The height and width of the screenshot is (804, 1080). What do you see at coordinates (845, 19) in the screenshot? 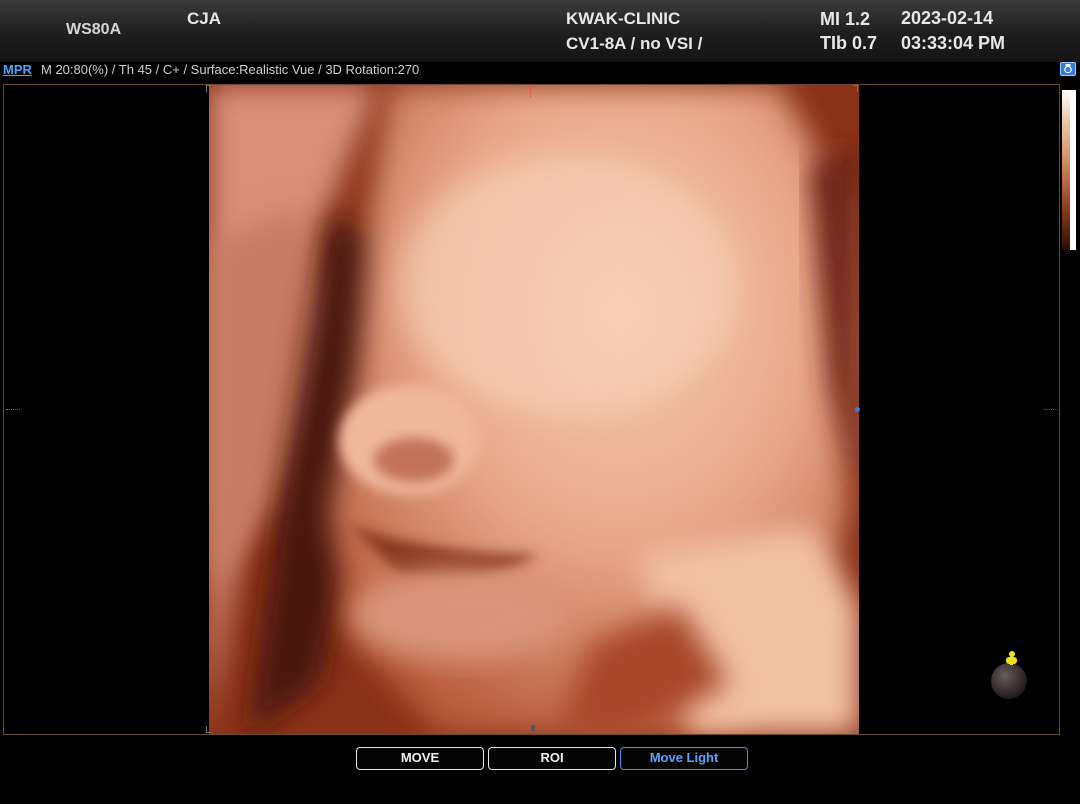
I see `mechanical-index: MI 1.2` at bounding box center [845, 19].